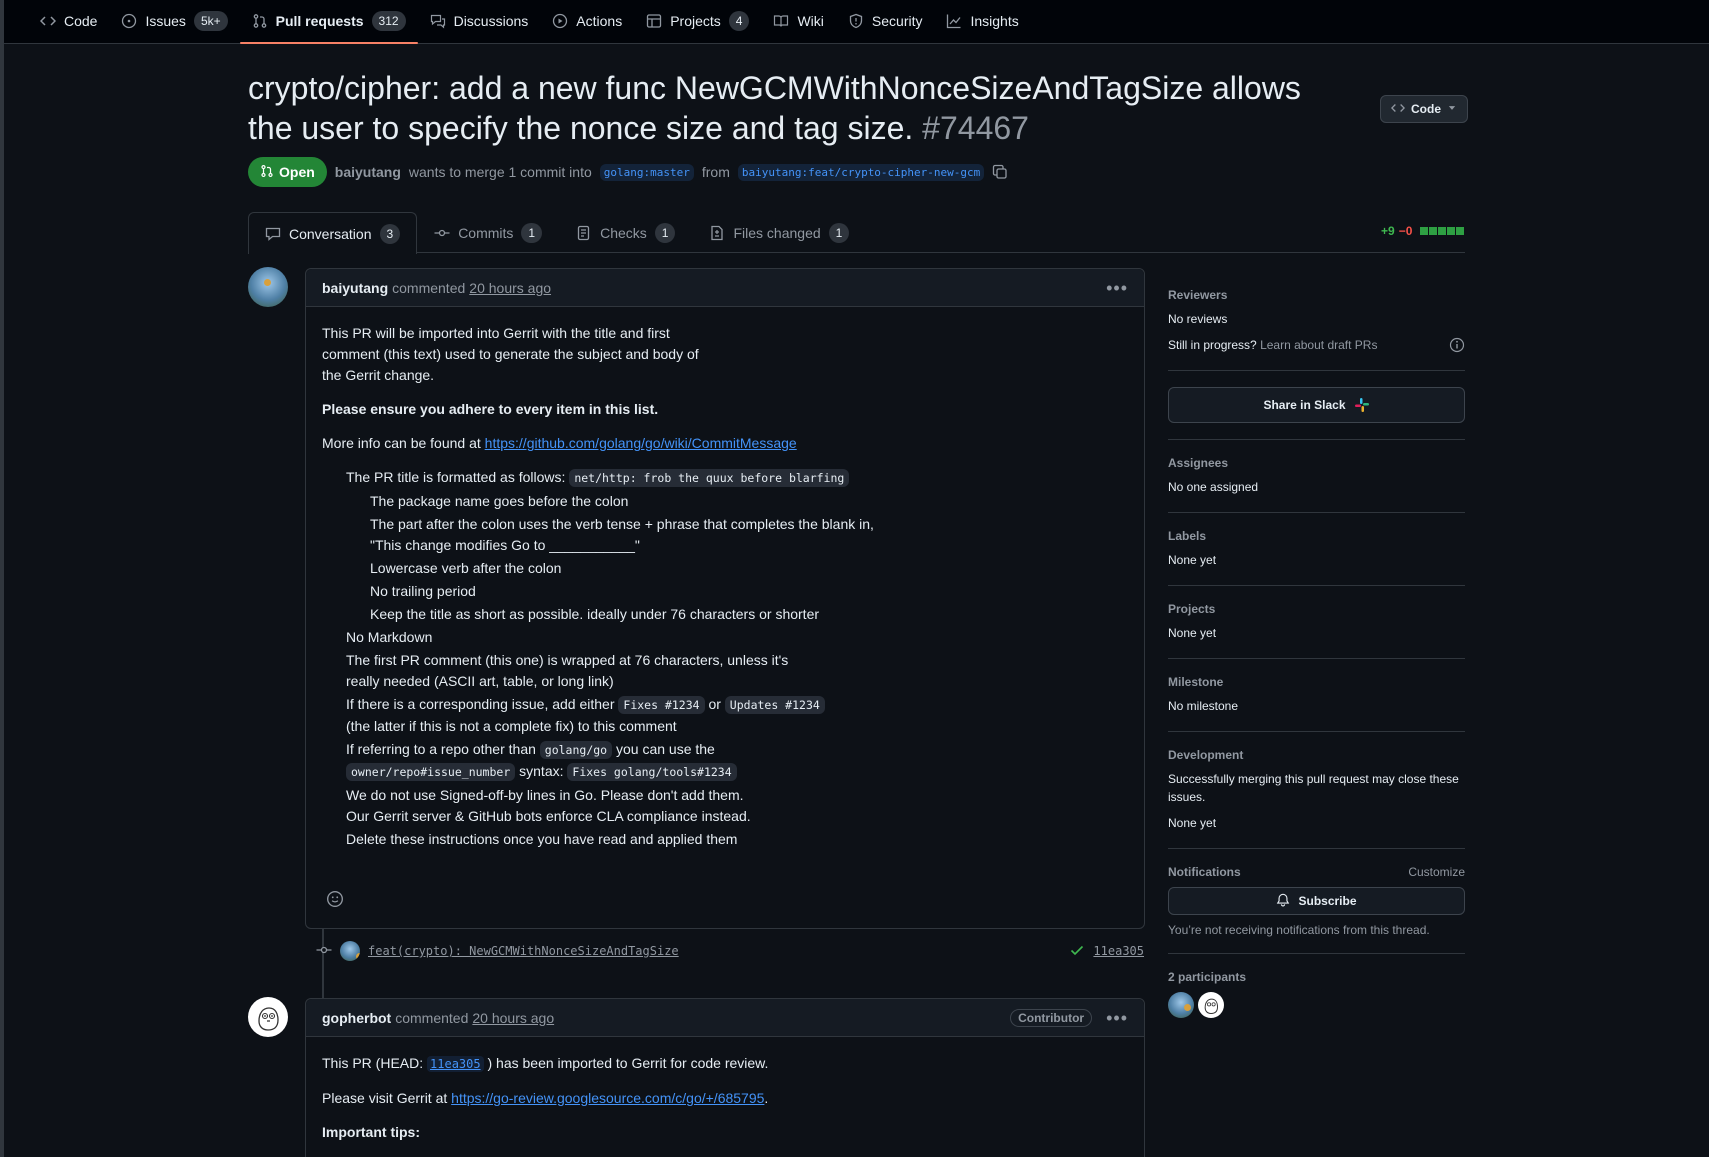 The image size is (1709, 1157). What do you see at coordinates (273, 234) in the screenshot?
I see `comment-icon` at bounding box center [273, 234].